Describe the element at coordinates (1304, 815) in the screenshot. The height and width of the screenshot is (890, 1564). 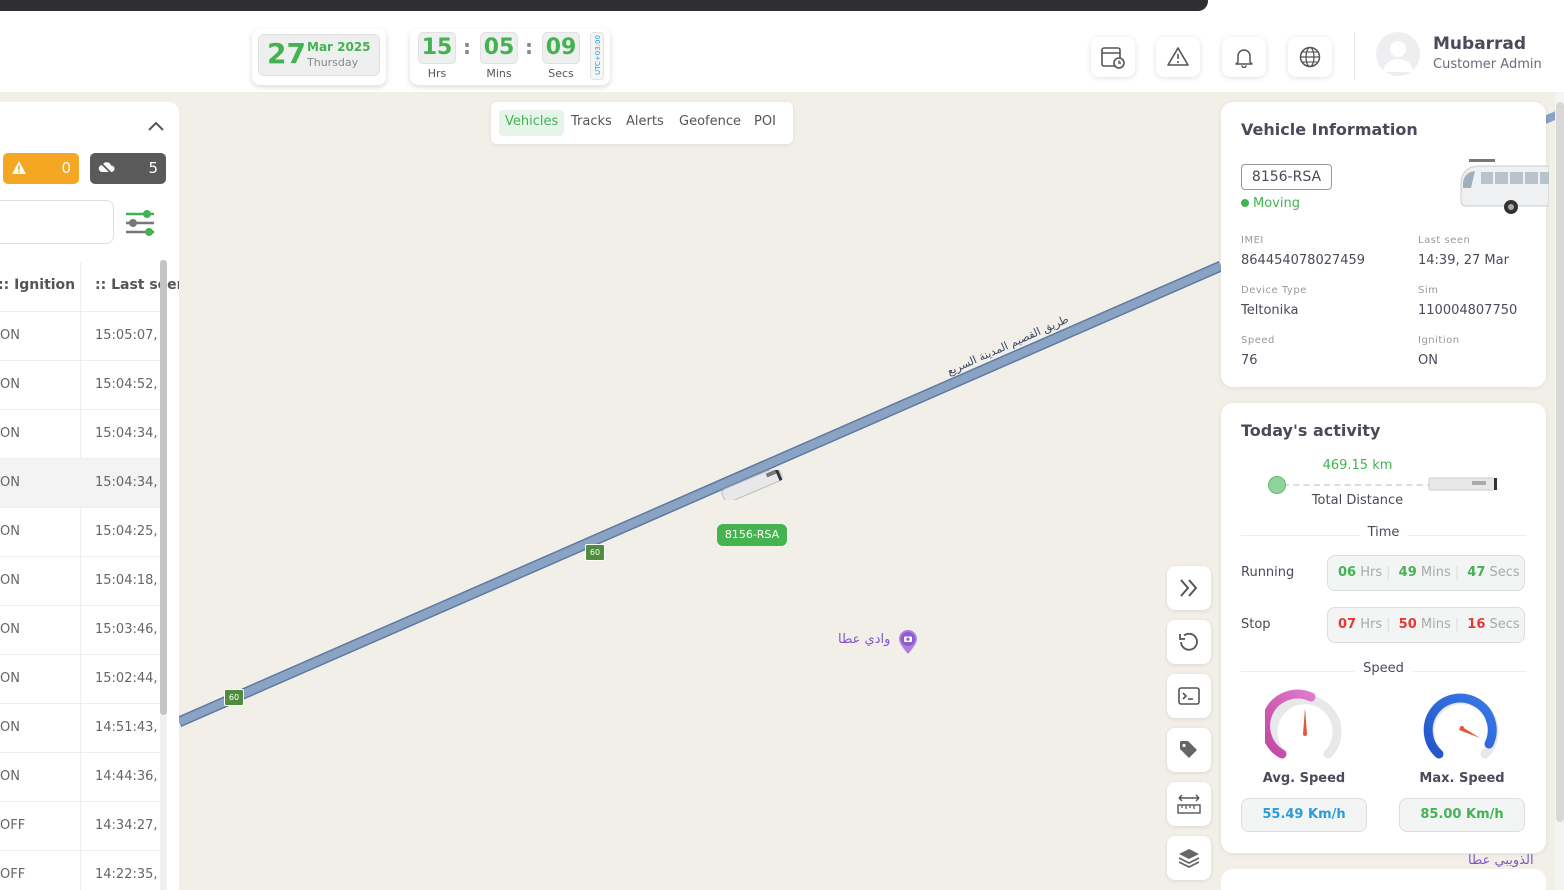
I see `avg-speed-value: 55.49 Km/h` at that location.